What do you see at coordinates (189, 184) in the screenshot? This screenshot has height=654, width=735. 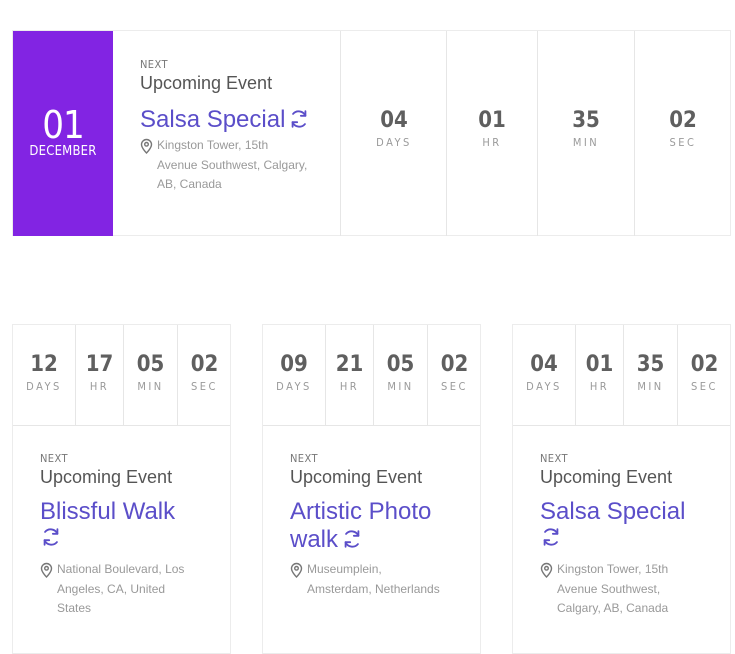 I see `address-line: AB, Canada` at bounding box center [189, 184].